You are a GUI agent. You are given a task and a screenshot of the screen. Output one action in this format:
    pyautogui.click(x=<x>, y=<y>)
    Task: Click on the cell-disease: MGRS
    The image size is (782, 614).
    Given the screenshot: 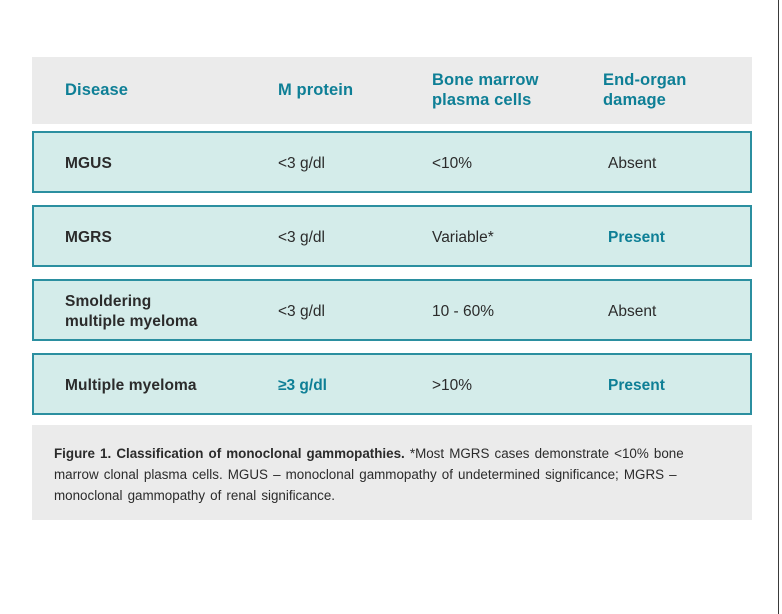 What is the action you would take?
    pyautogui.click(x=88, y=238)
    